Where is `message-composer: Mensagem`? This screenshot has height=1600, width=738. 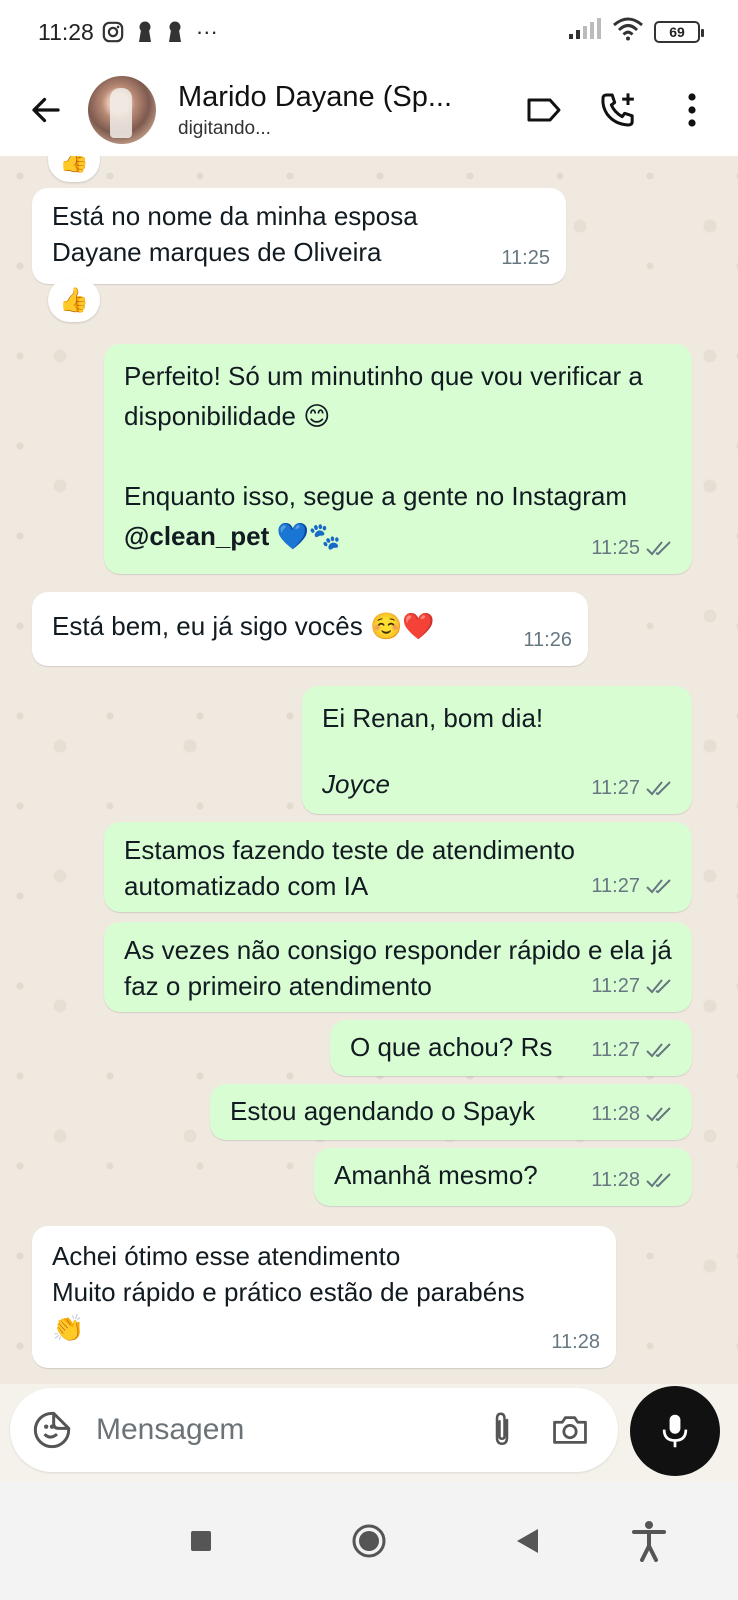 message-composer: Mensagem is located at coordinates (314, 1430).